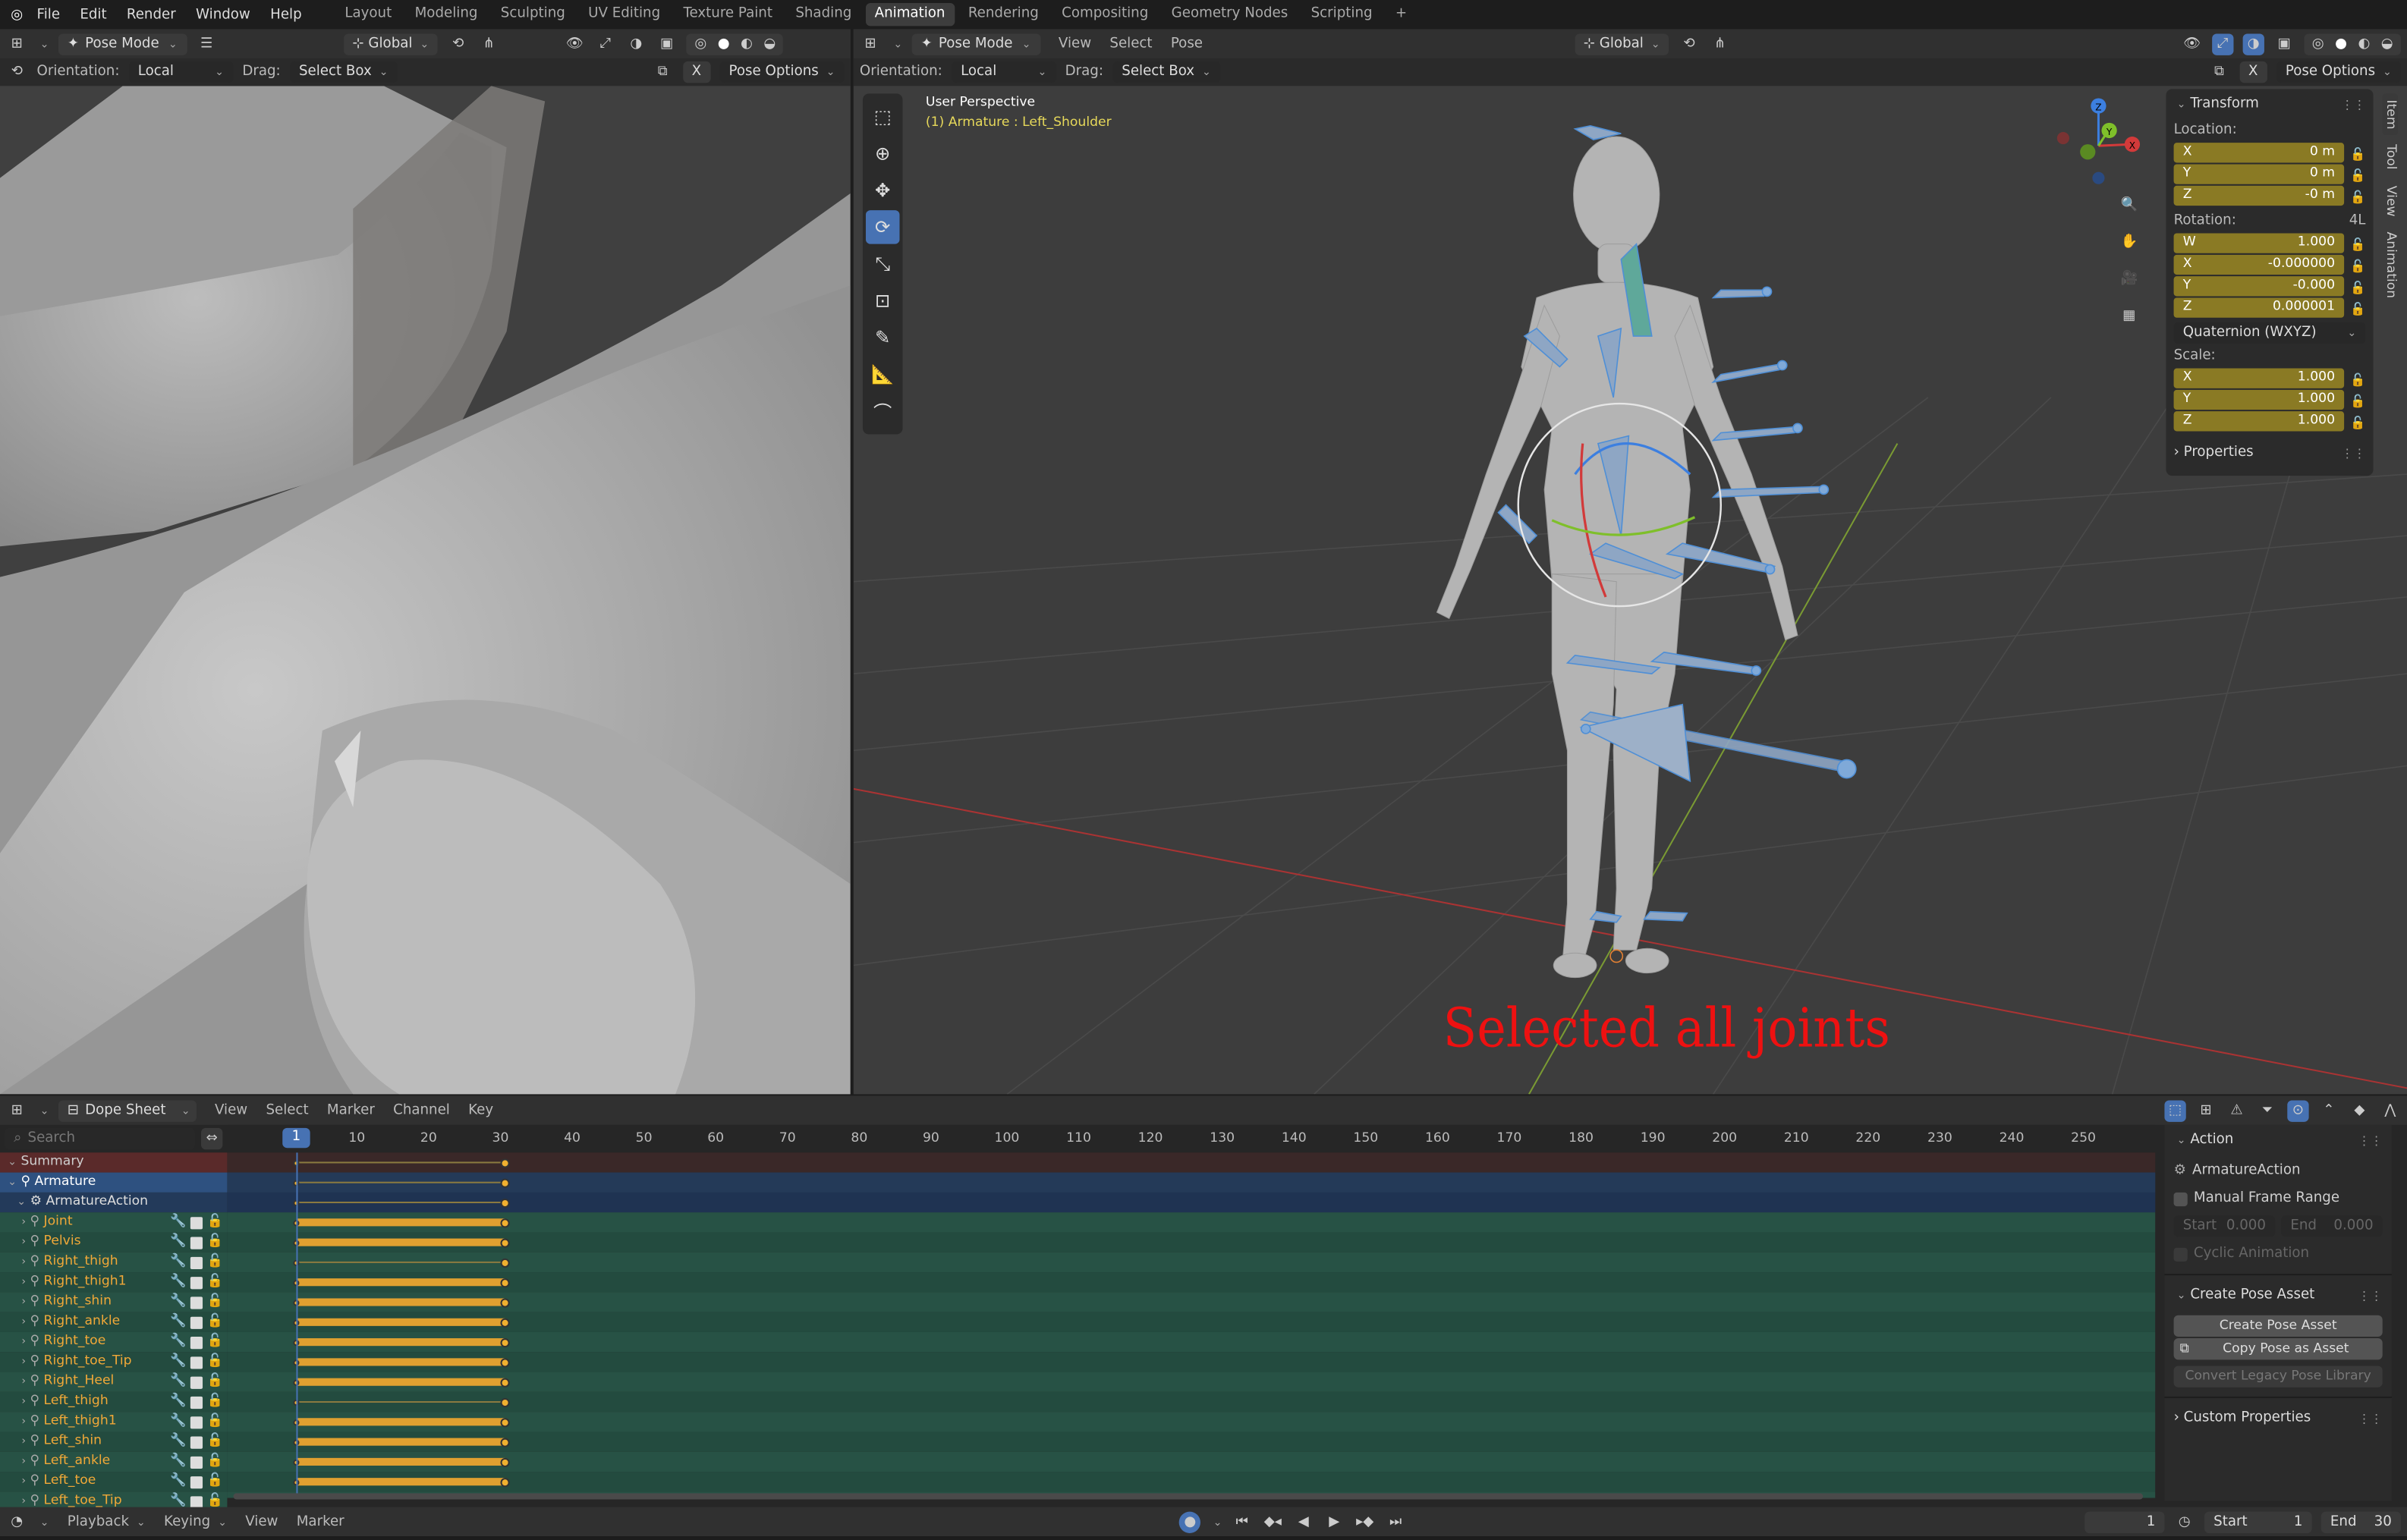 This screenshot has width=2407, height=1540. What do you see at coordinates (1166, 72) in the screenshot?
I see `drag-dropdown: Select Box ⌄` at bounding box center [1166, 72].